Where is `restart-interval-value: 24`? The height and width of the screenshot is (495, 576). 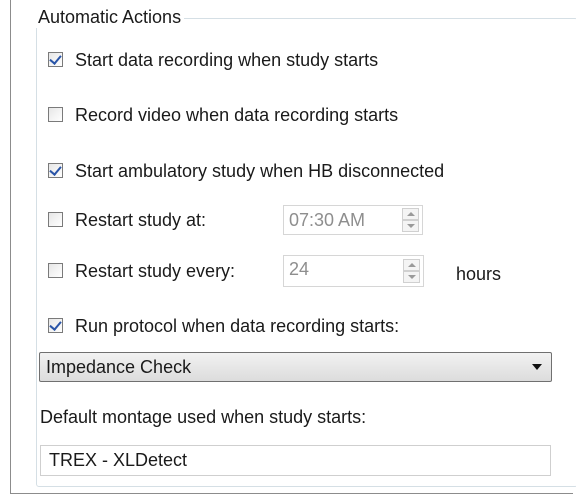
restart-interval-value: 24 is located at coordinates (299, 269).